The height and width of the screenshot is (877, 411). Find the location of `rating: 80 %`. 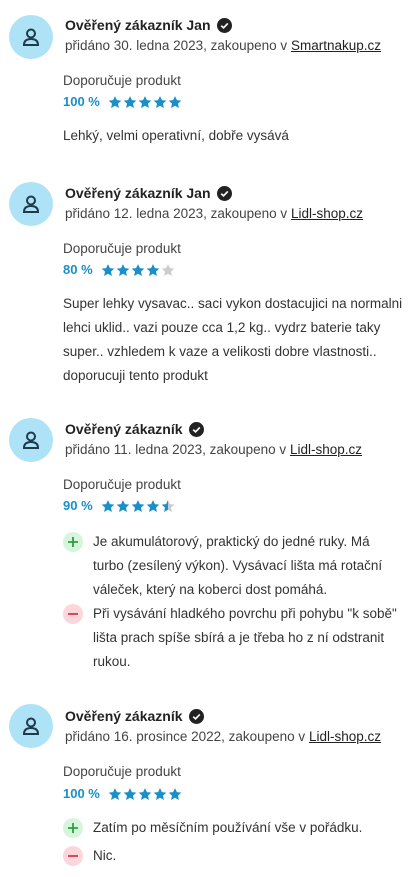

rating: 80 % is located at coordinates (119, 269).